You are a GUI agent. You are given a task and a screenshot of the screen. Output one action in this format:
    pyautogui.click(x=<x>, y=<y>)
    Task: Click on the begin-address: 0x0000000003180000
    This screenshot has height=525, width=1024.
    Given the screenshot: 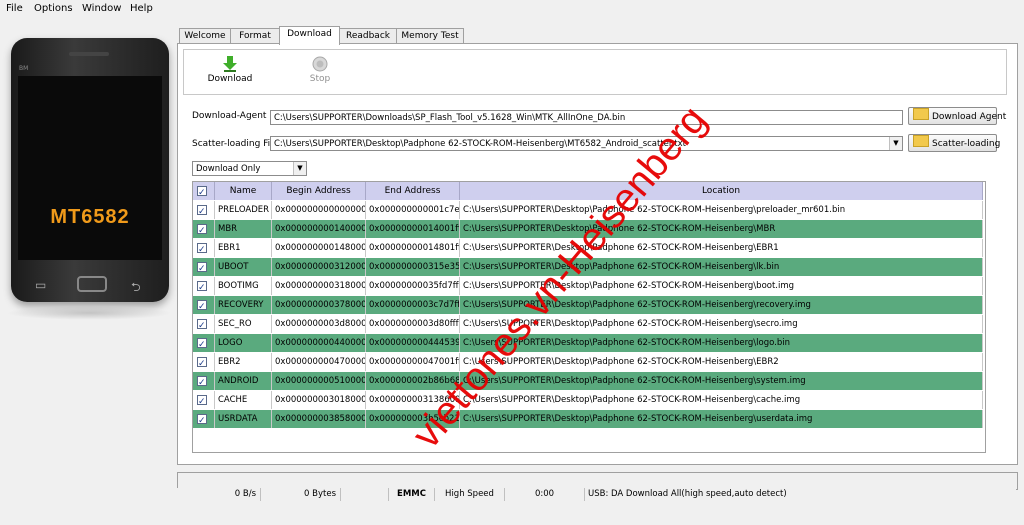 What is the action you would take?
    pyautogui.click(x=319, y=286)
    